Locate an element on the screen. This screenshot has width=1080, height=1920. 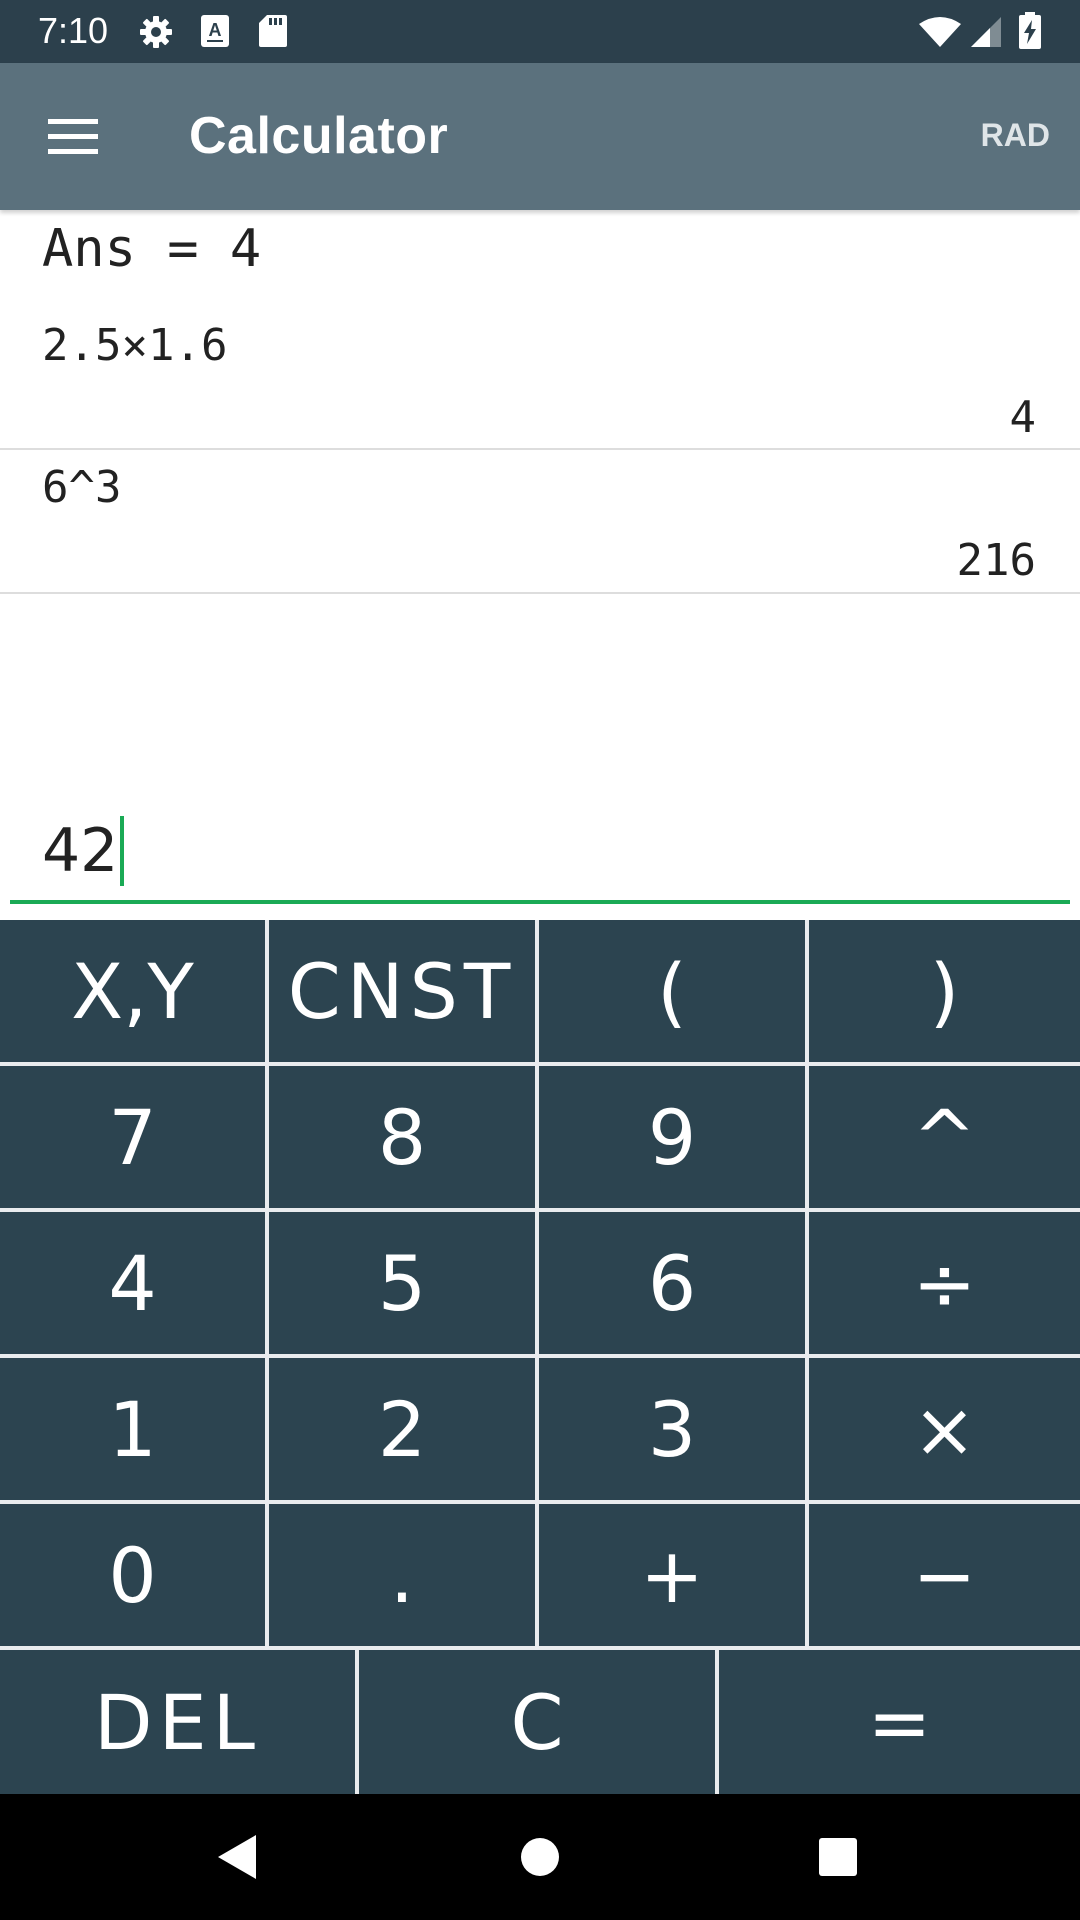
text-notification-icon: A is located at coordinates (215, 31).